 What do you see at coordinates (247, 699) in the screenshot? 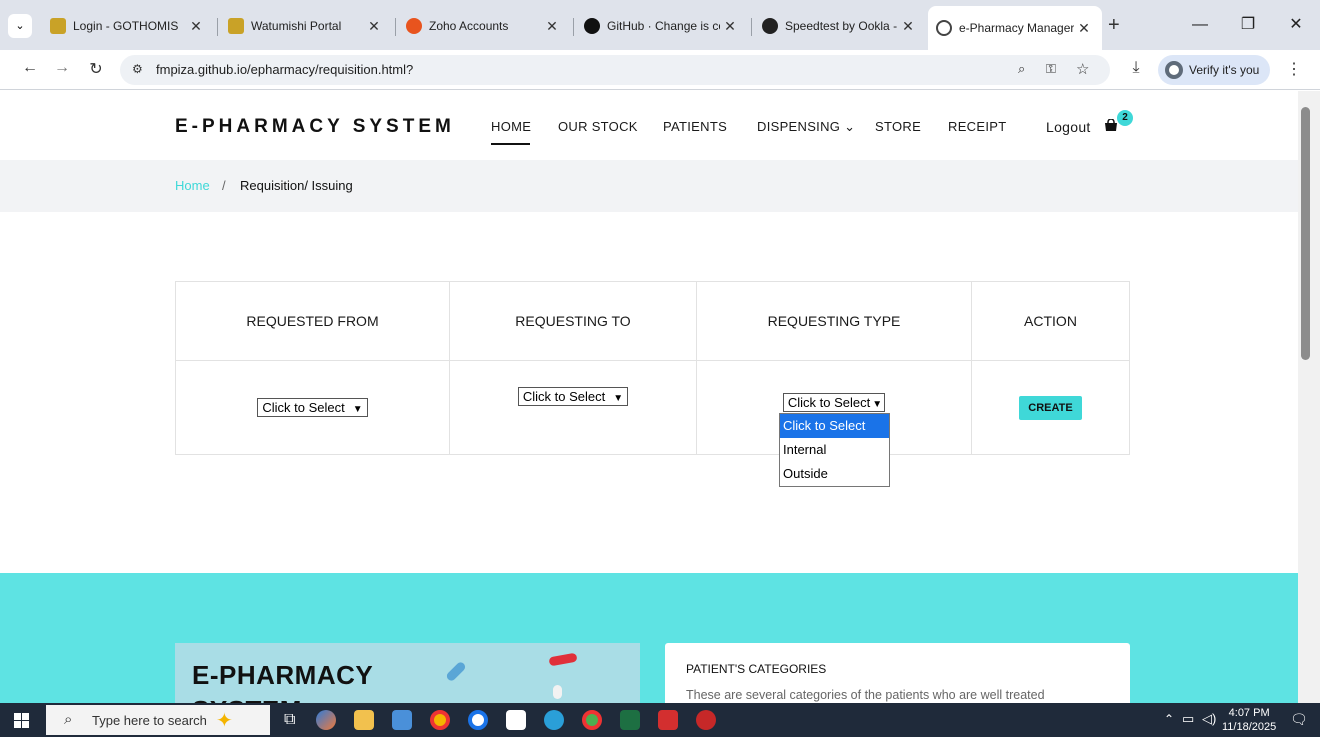
I see `hero-title-line2: SYSTEM` at bounding box center [247, 699].